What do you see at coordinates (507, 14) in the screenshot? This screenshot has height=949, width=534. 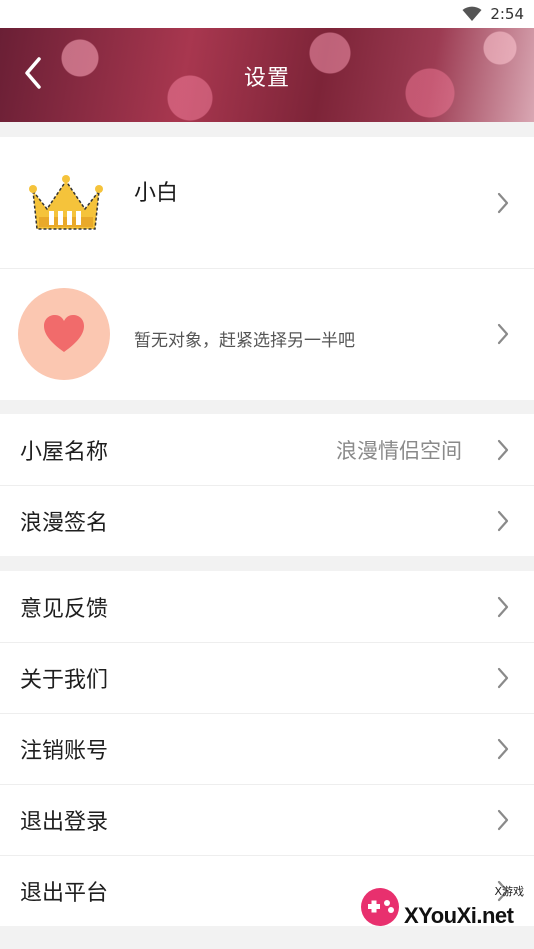 I see `status-time: 2:54` at bounding box center [507, 14].